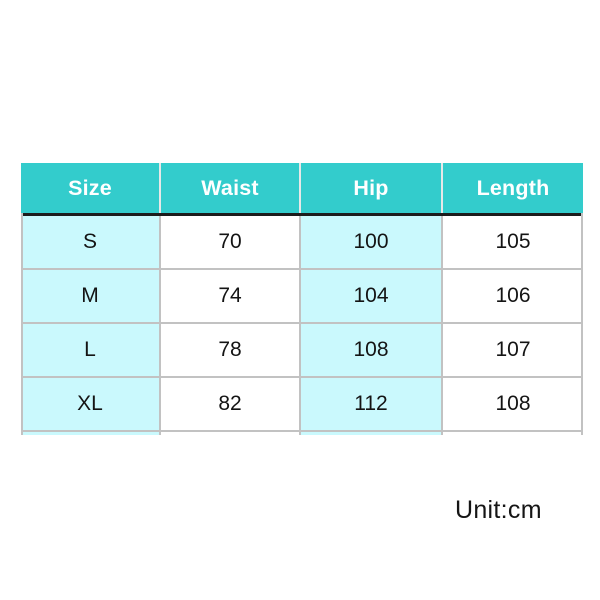 This screenshot has height=600, width=600. What do you see at coordinates (230, 432) in the screenshot?
I see `cell-waist` at bounding box center [230, 432].